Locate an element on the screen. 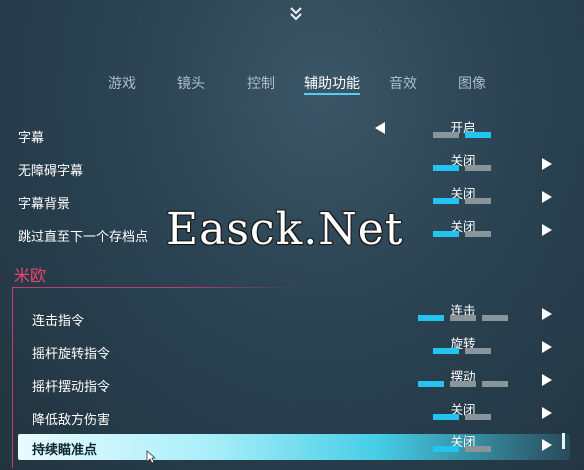 This screenshot has width=584, height=470. setting-label: 跳过直至下一个存档点 is located at coordinates (83, 237).